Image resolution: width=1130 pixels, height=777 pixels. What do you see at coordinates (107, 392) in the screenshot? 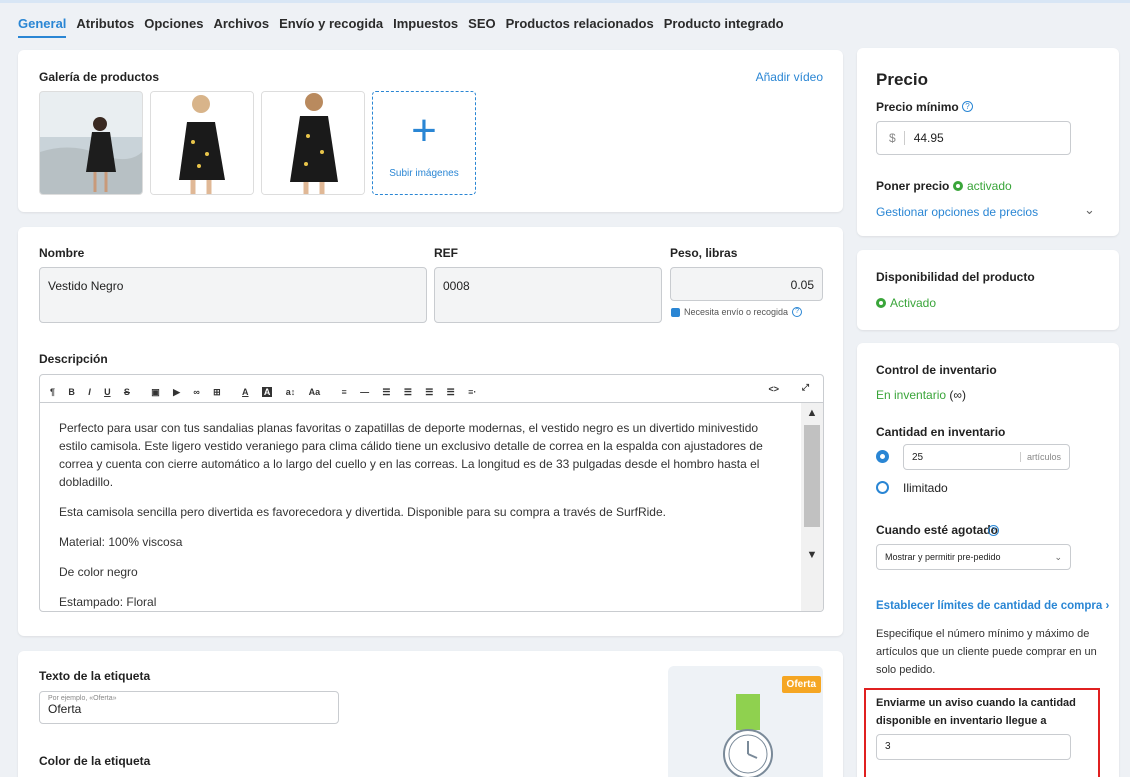
I see `underline-icon: U` at bounding box center [107, 392].